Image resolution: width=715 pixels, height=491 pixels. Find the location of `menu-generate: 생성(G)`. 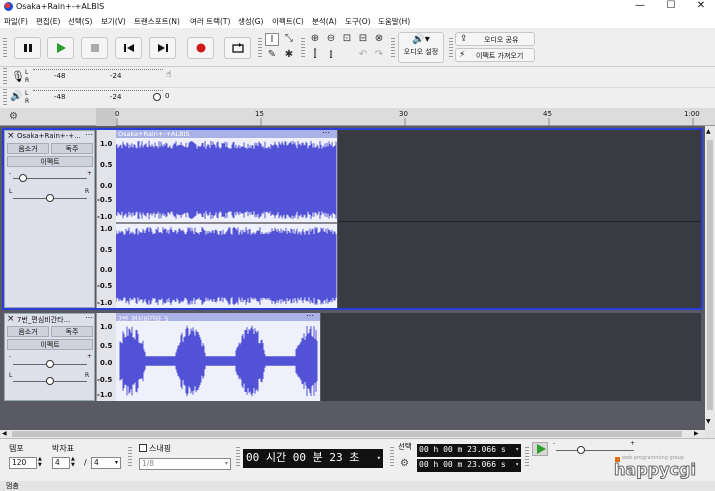

menu-generate: 생성(G) is located at coordinates (250, 21).